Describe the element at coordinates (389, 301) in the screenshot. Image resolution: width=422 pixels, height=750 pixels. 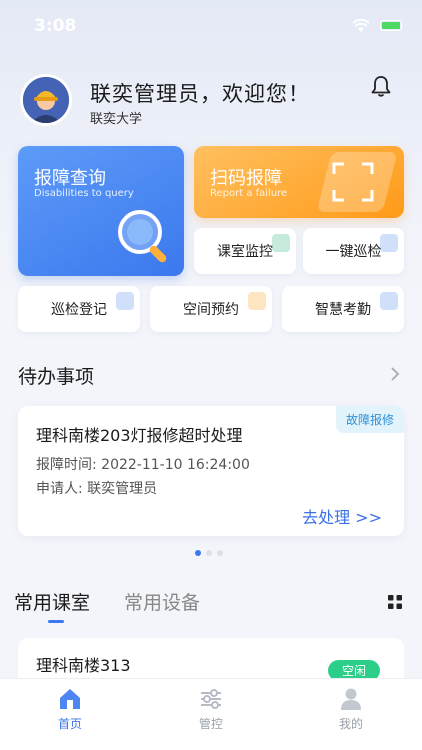
I see `attendance-icon` at that location.